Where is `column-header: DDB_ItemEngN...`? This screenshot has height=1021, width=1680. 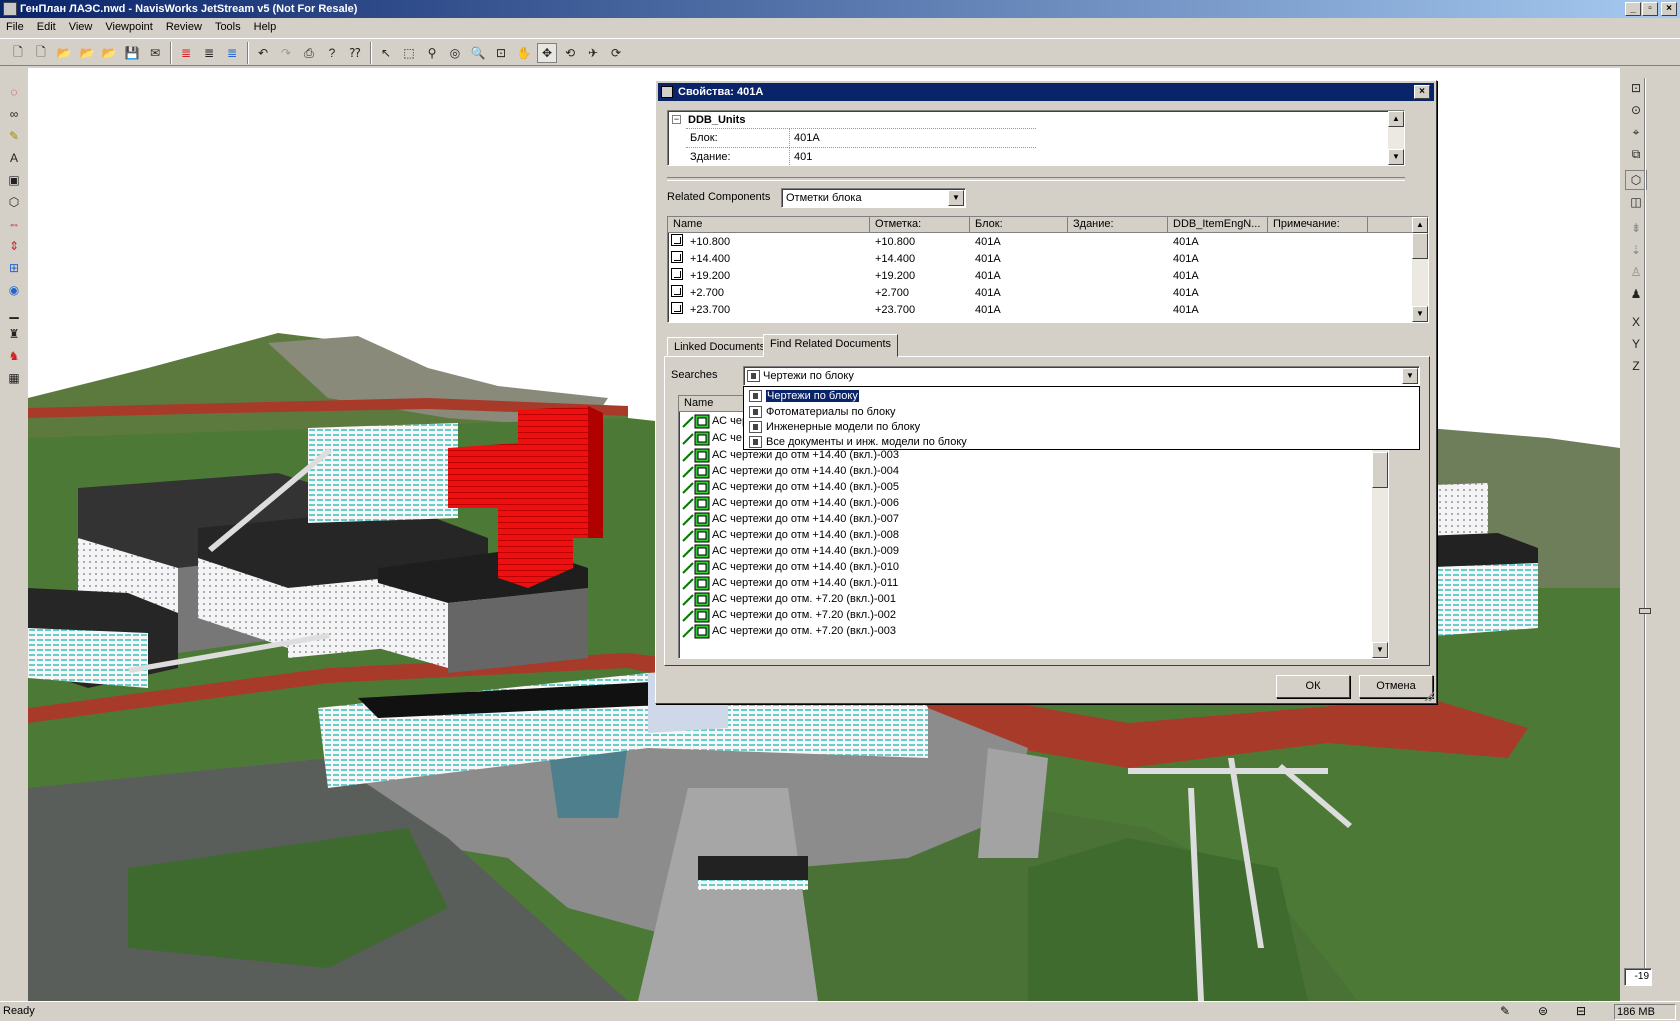 column-header: DDB_ItemEngN... is located at coordinates (1218, 225).